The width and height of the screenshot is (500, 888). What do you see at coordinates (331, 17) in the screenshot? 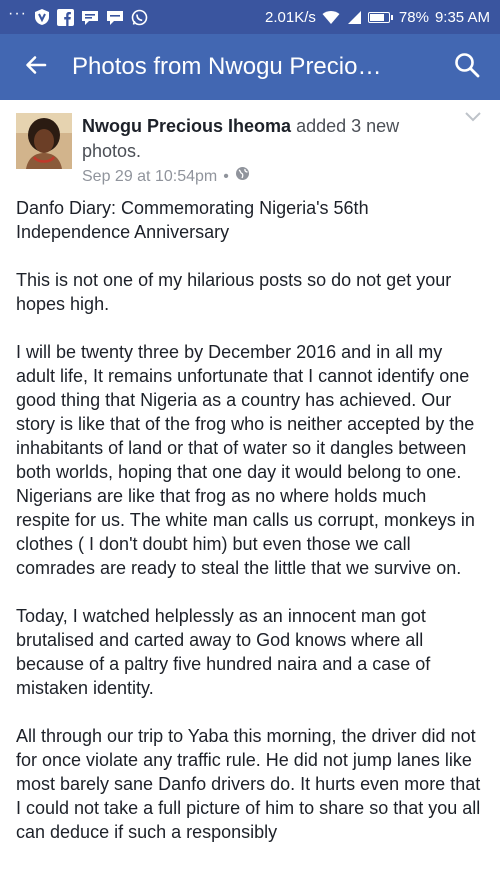
I see `wifi-icon` at bounding box center [331, 17].